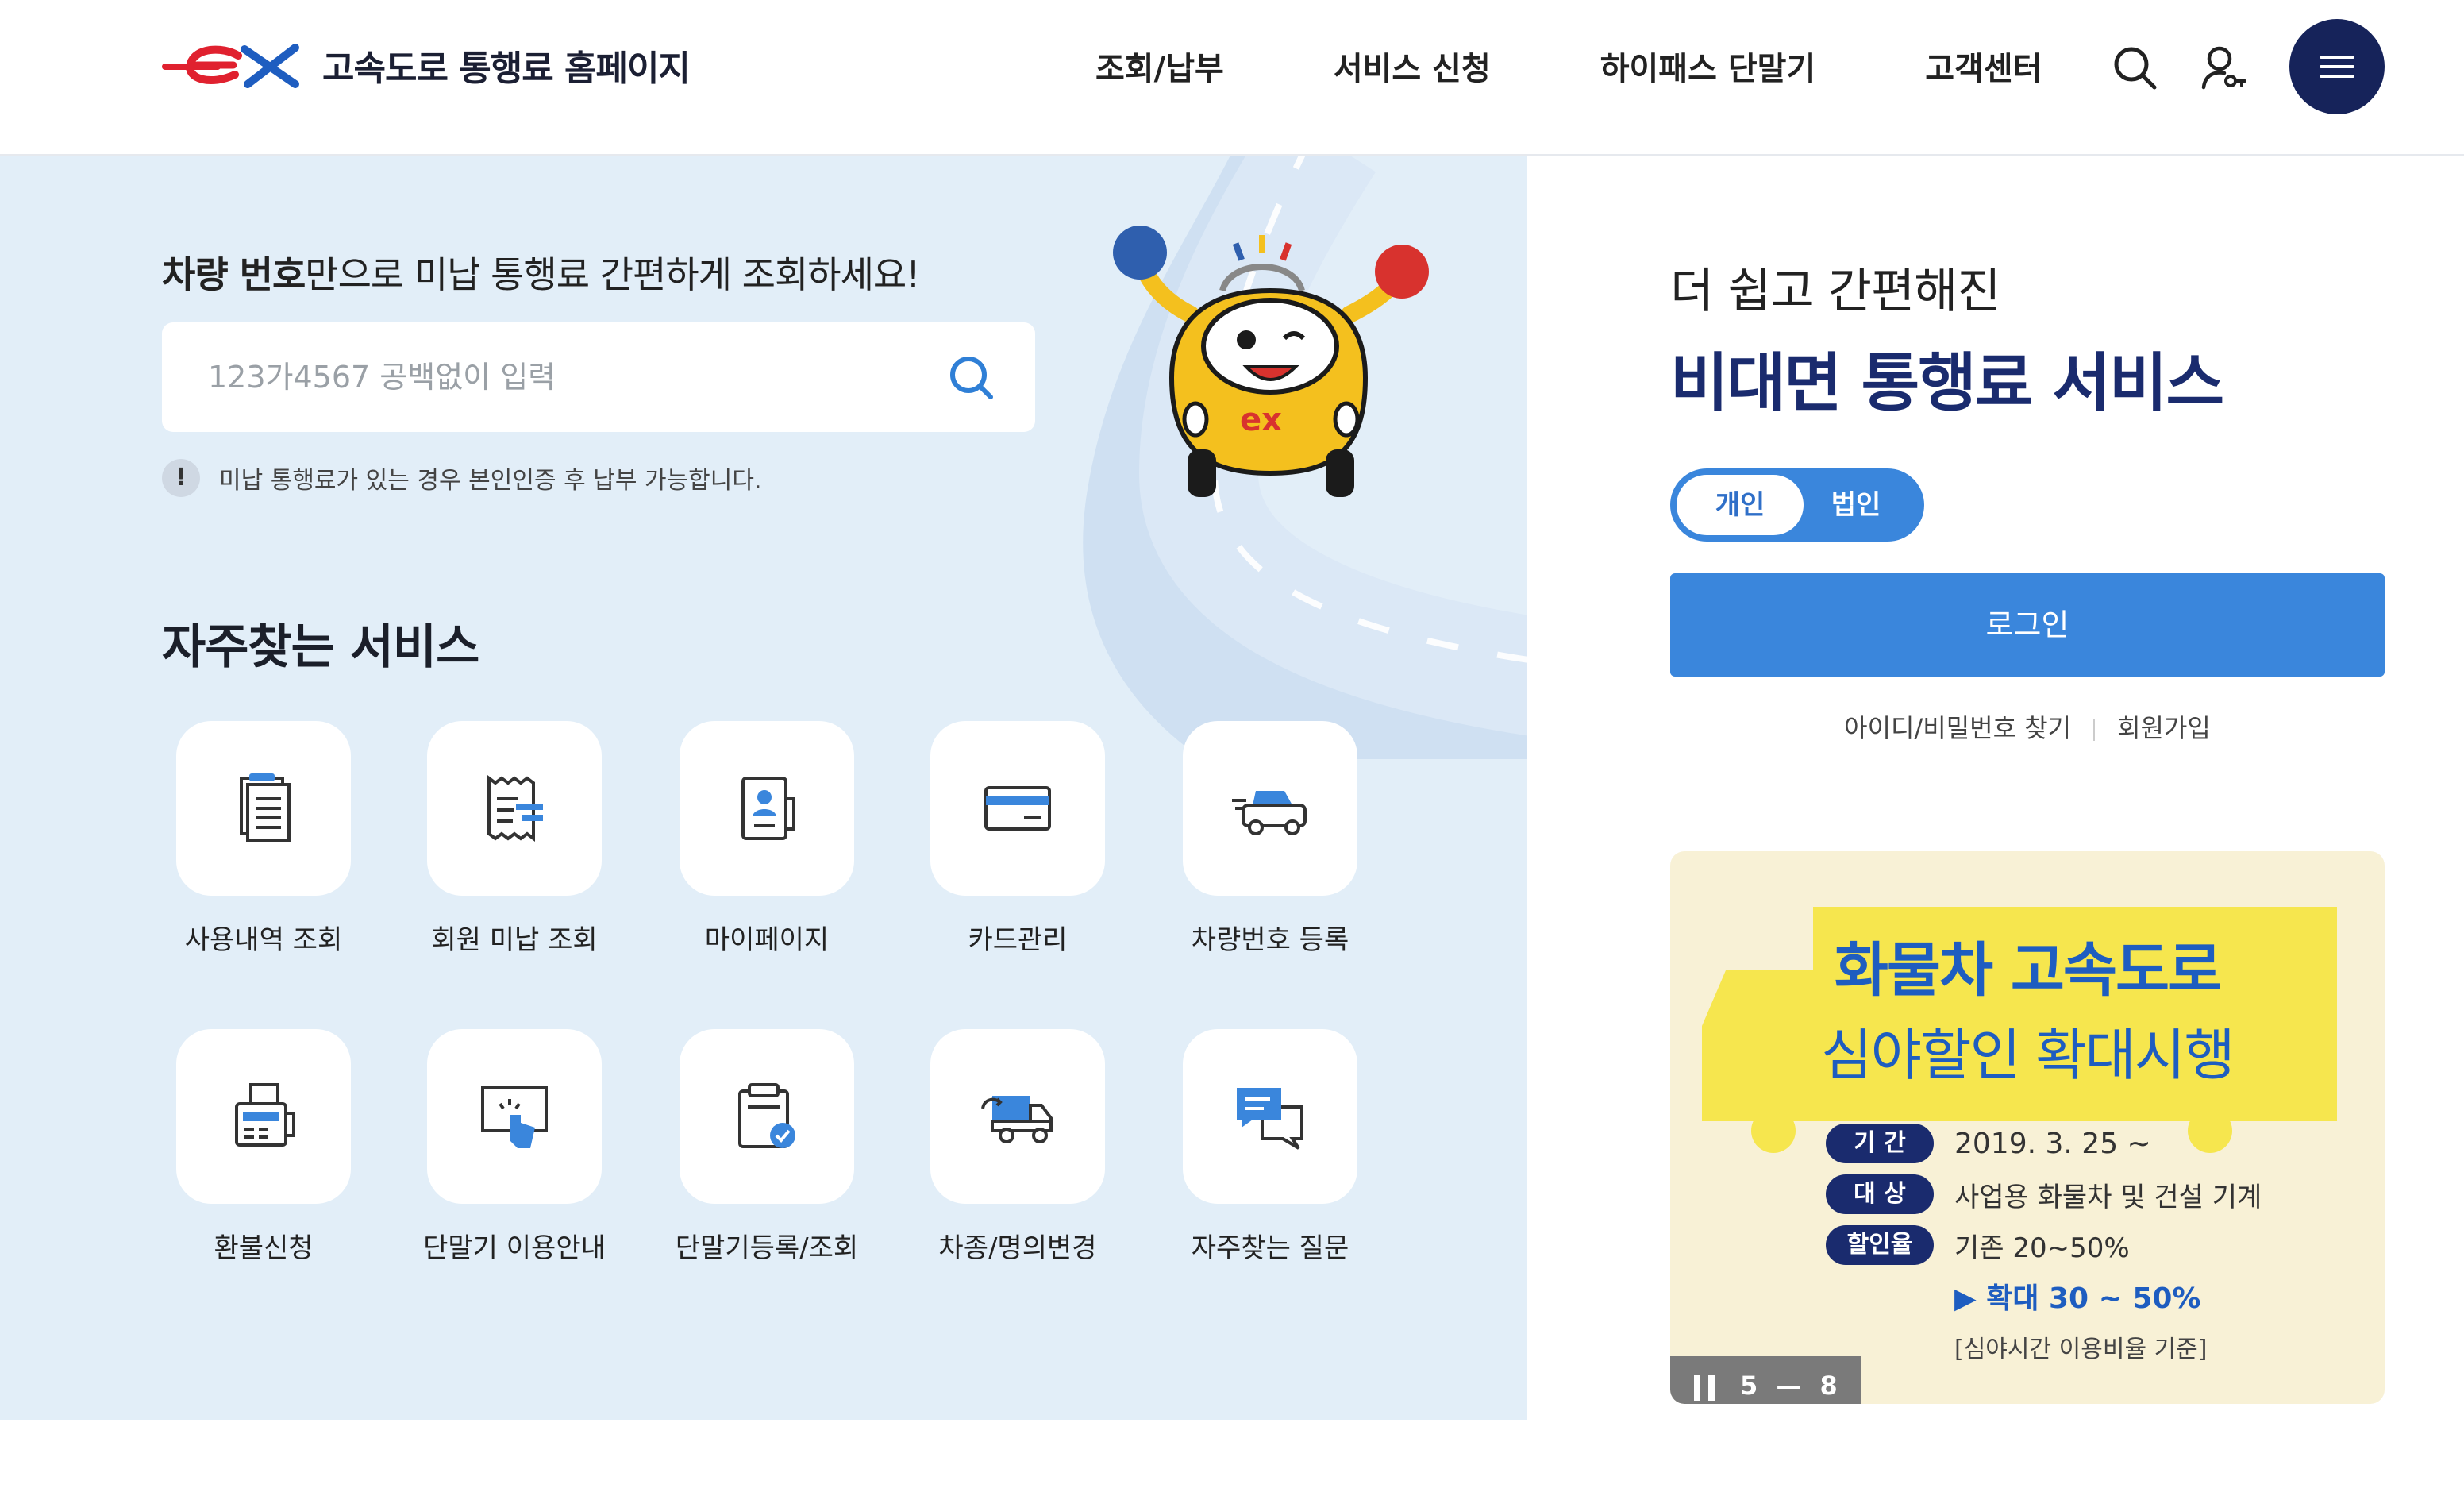 This screenshot has width=2464, height=1496. Describe the element at coordinates (1740, 505) in the screenshot. I see `toggle-personal: 개인` at that location.